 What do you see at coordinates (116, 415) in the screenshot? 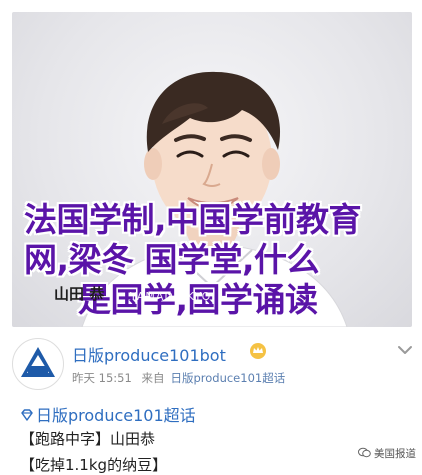
I see `topic-text: 日版produce101超话` at bounding box center [116, 415].